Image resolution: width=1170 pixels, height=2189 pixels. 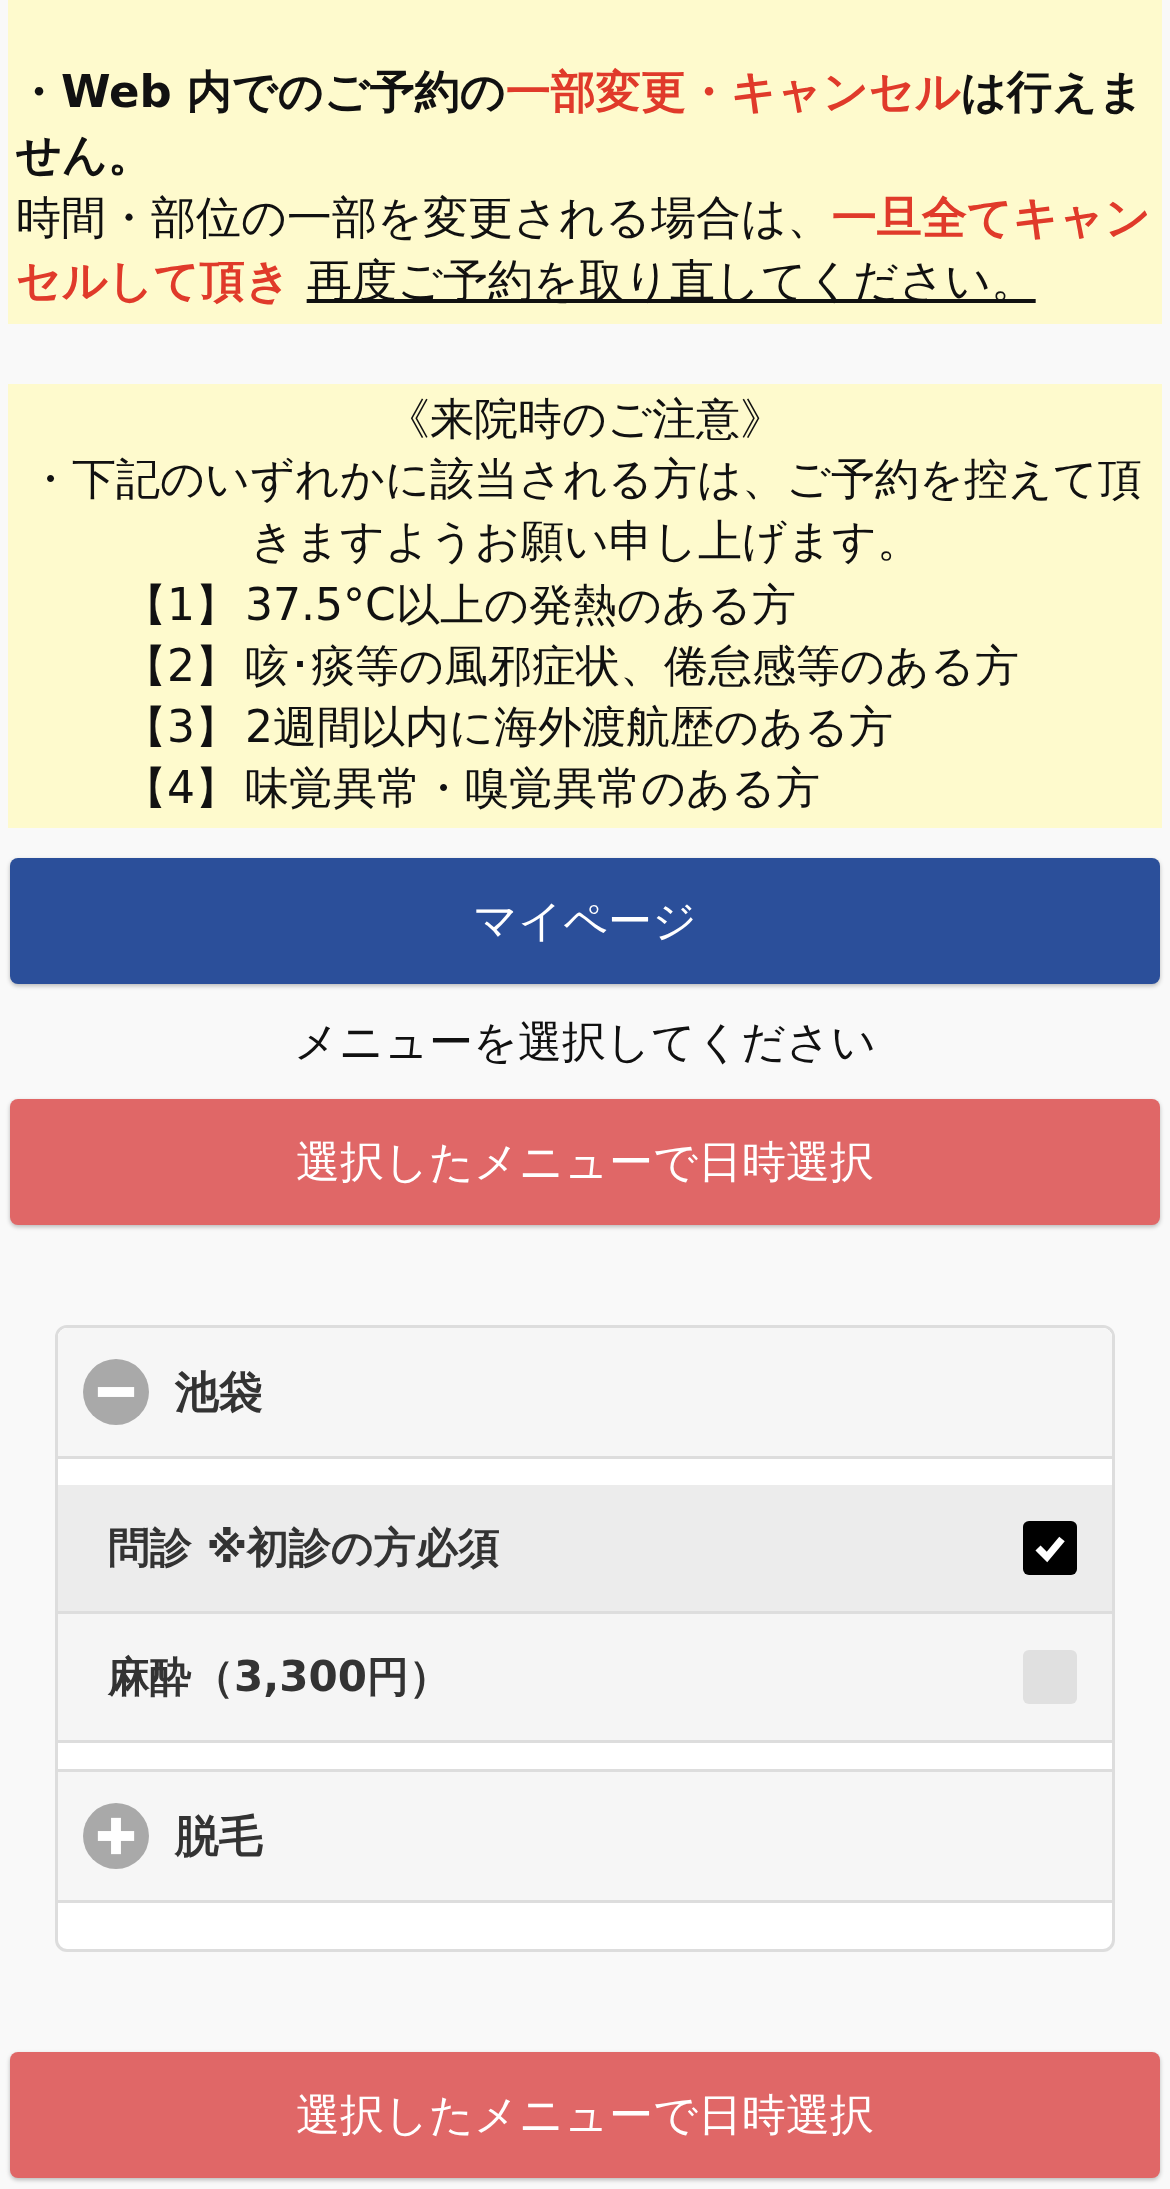 What do you see at coordinates (585, 510) in the screenshot?
I see `notice-text: ・下記のいずれかに該当される方は、ご予約を控えて頂きますようお願い申し上げます。` at bounding box center [585, 510].